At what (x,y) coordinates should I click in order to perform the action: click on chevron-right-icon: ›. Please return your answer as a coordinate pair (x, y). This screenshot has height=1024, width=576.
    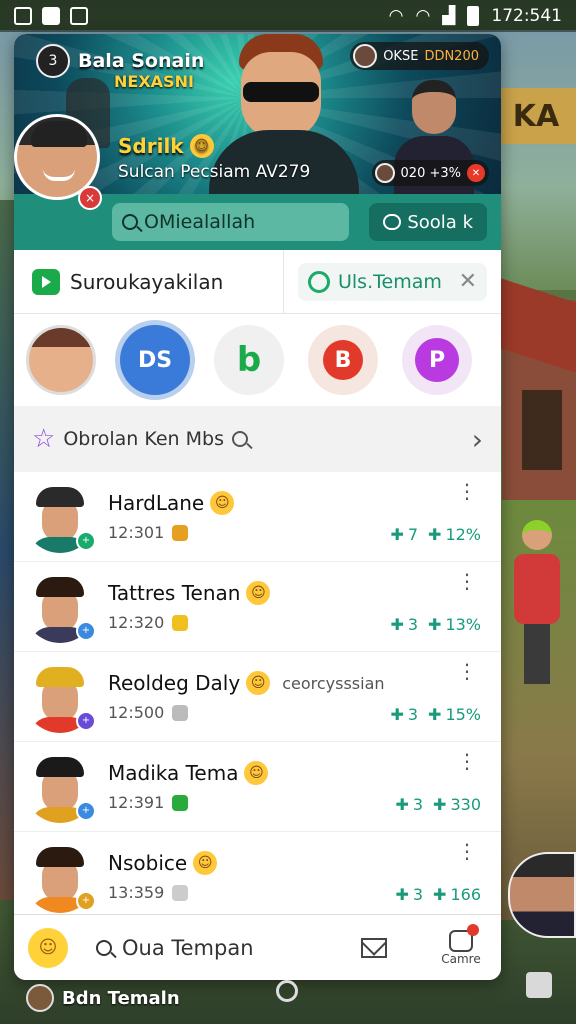
    Looking at the image, I should click on (477, 439).